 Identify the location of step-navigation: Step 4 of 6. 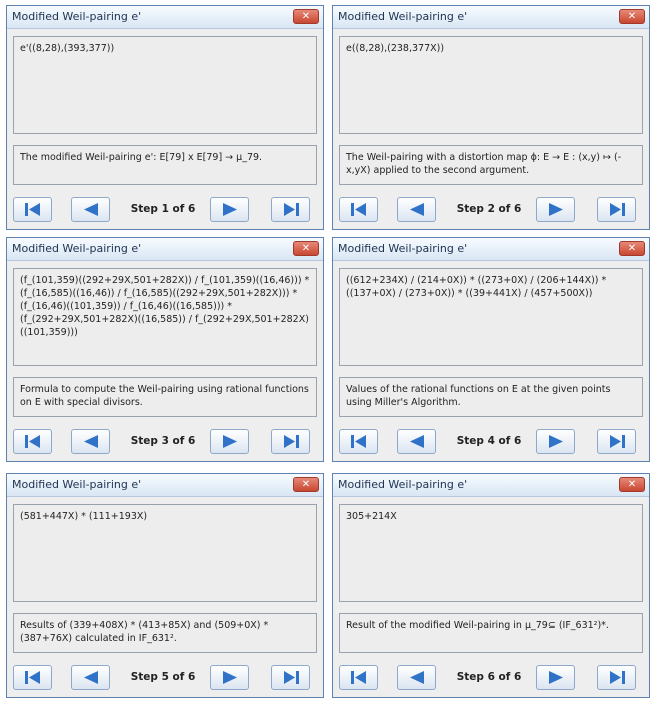
(491, 442).